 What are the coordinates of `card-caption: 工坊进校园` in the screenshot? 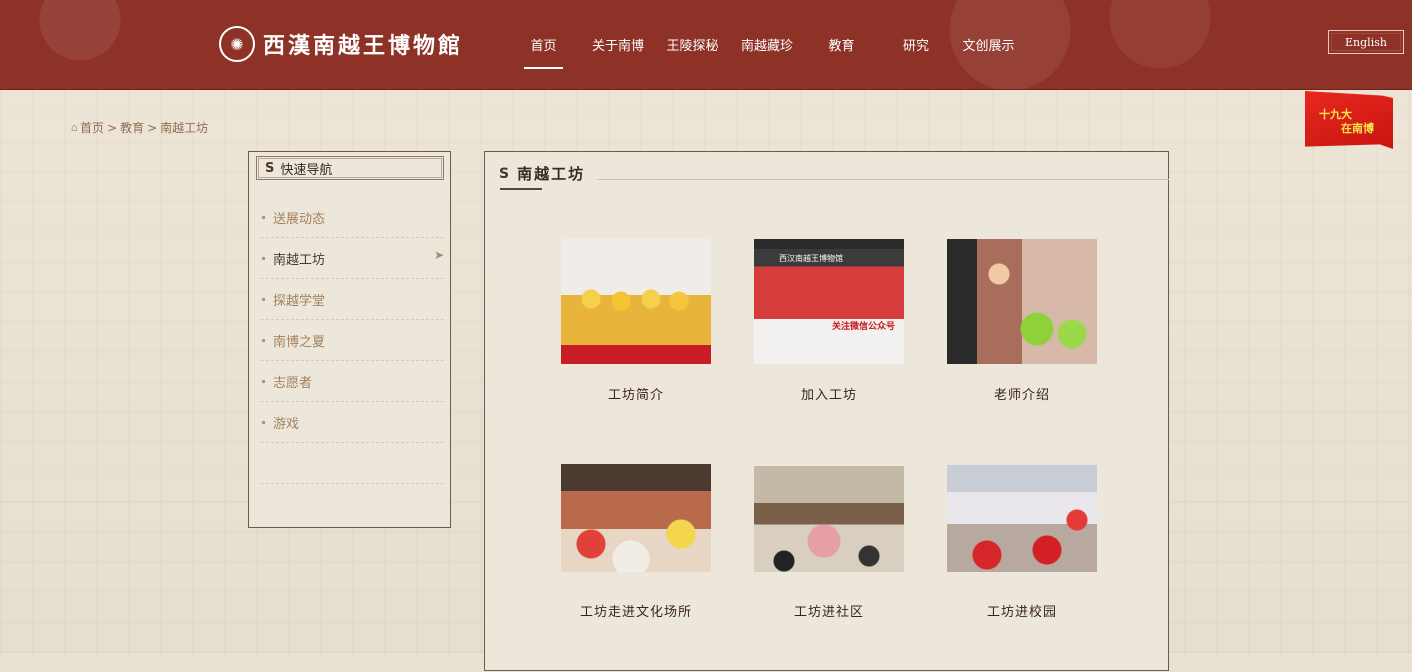 It's located at (1022, 610).